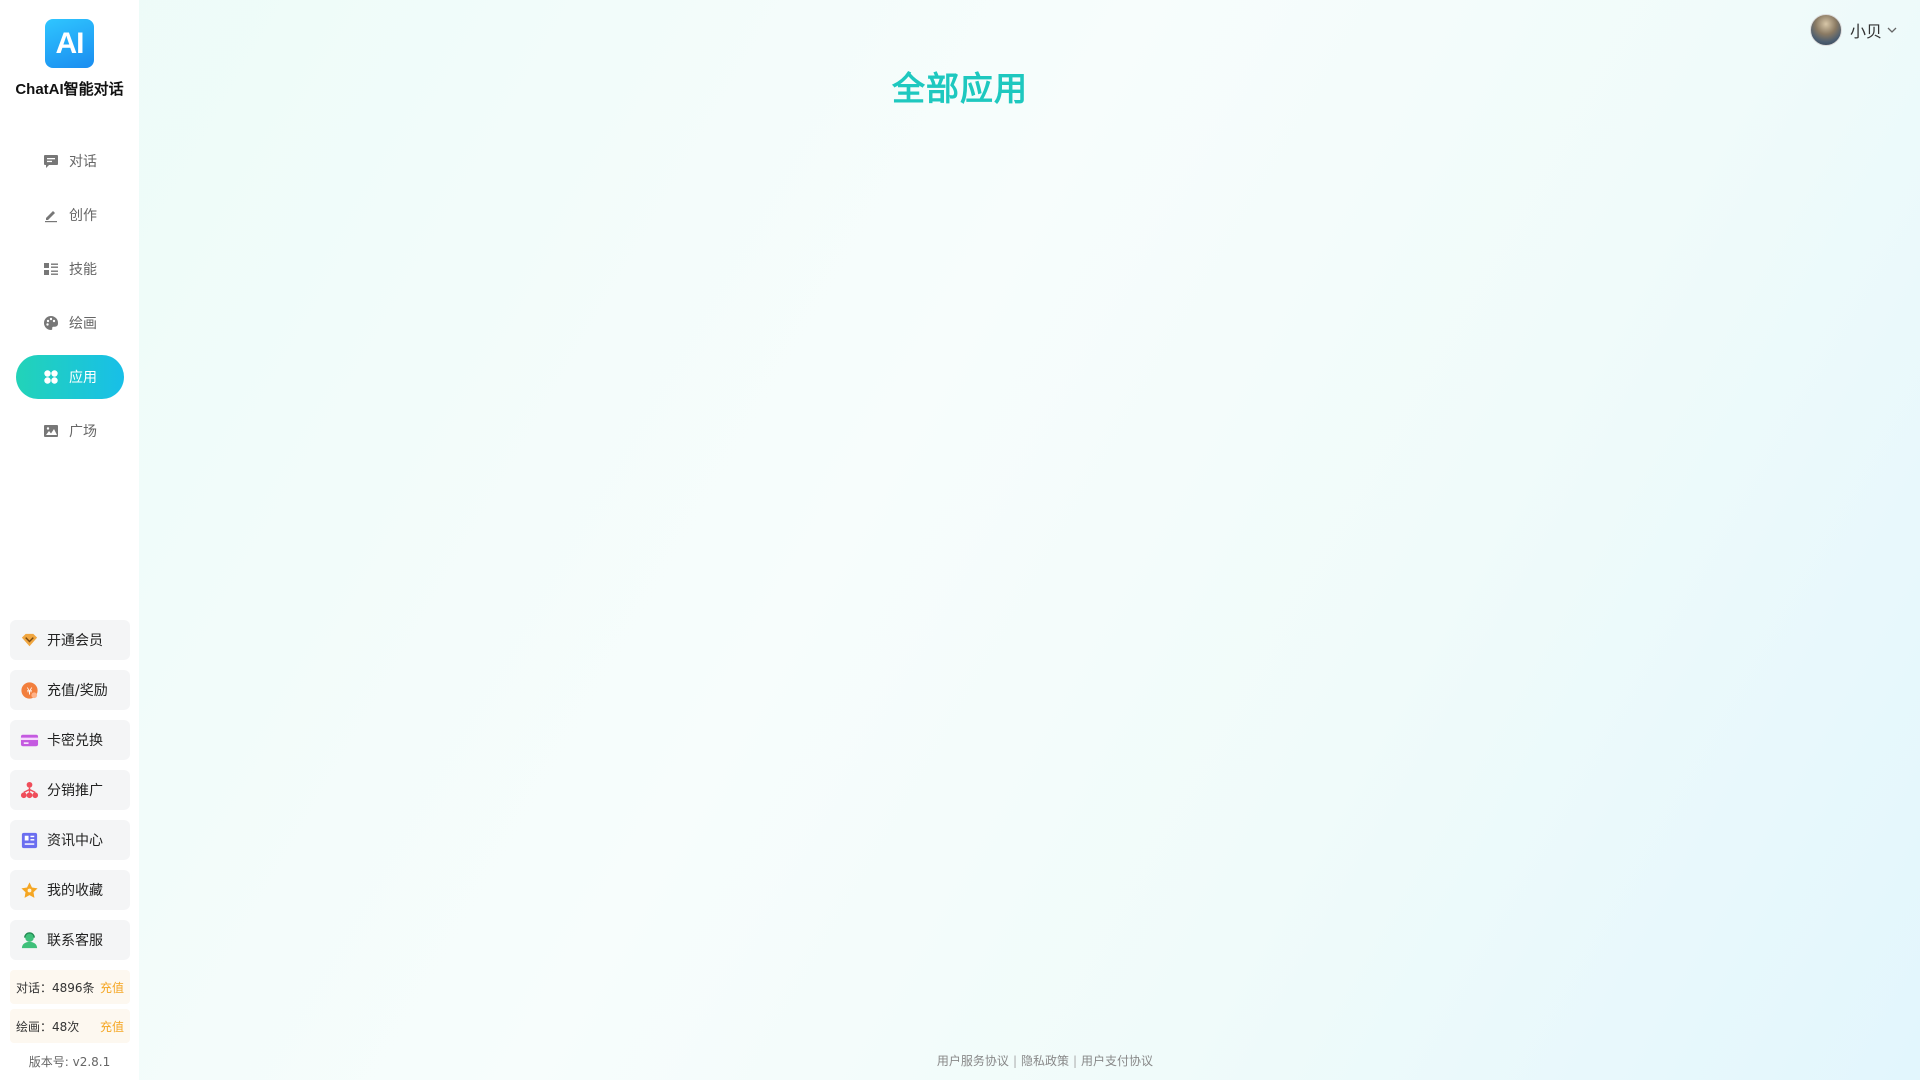 The height and width of the screenshot is (1080, 1920). What do you see at coordinates (69, 43) in the screenshot?
I see `app-logo: AI` at bounding box center [69, 43].